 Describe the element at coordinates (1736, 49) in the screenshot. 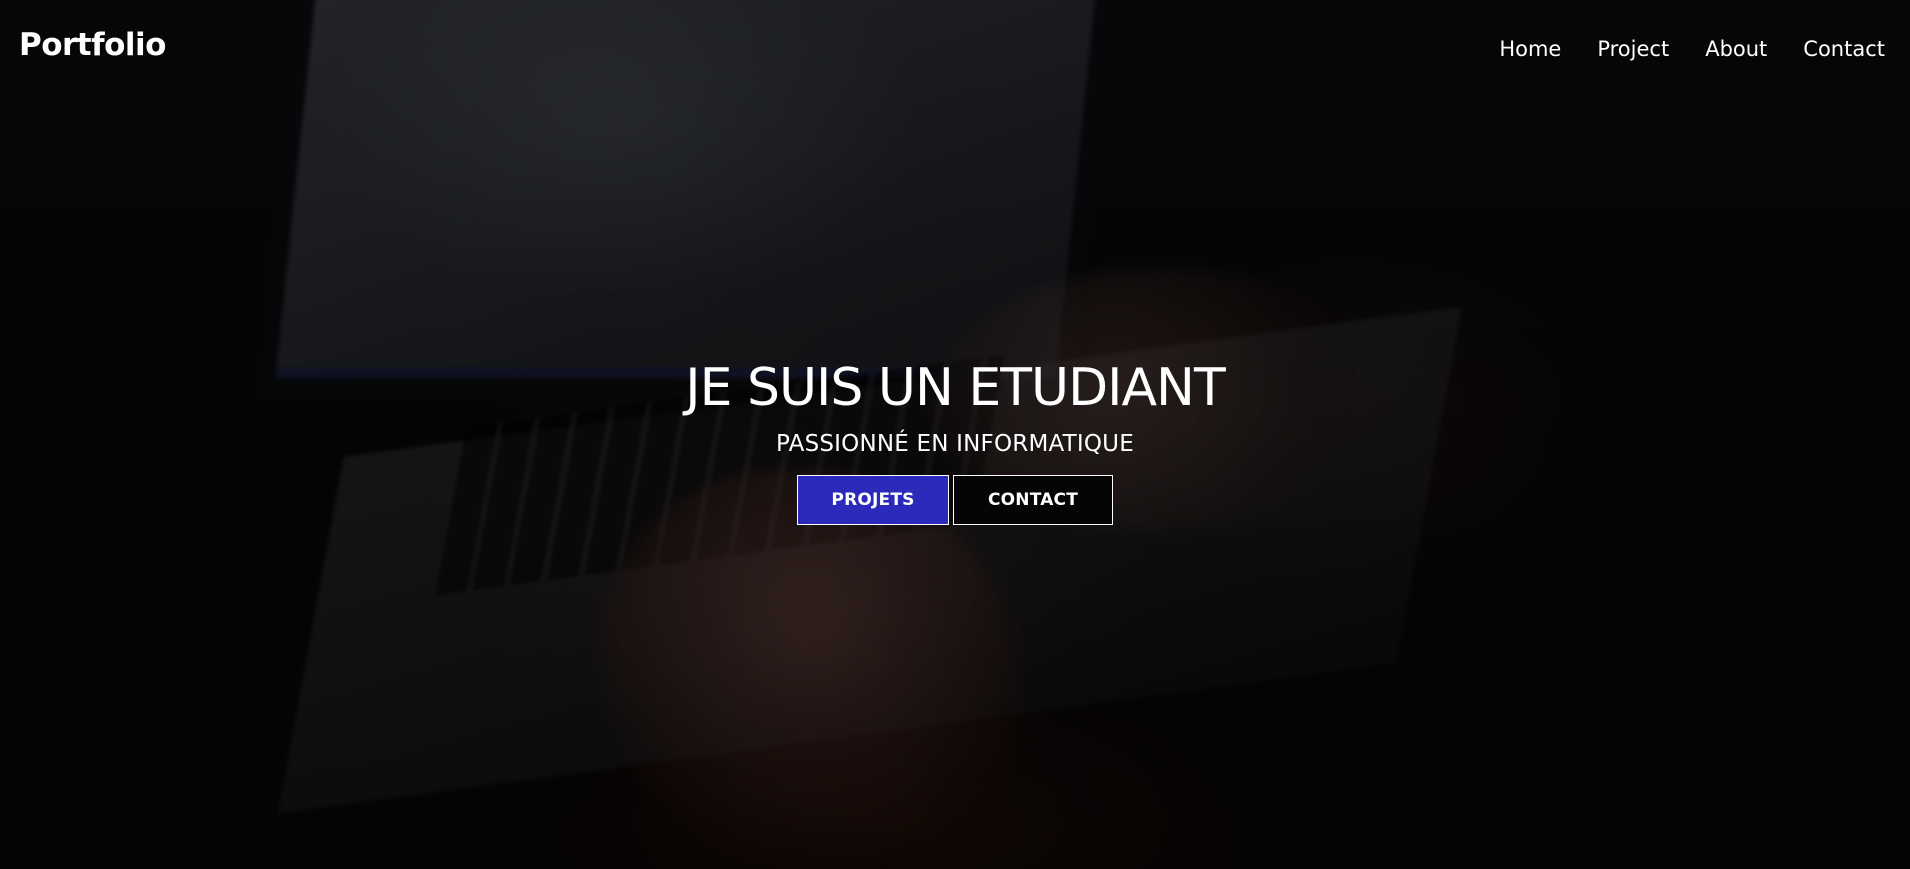

I see `nav-link-about: About` at that location.